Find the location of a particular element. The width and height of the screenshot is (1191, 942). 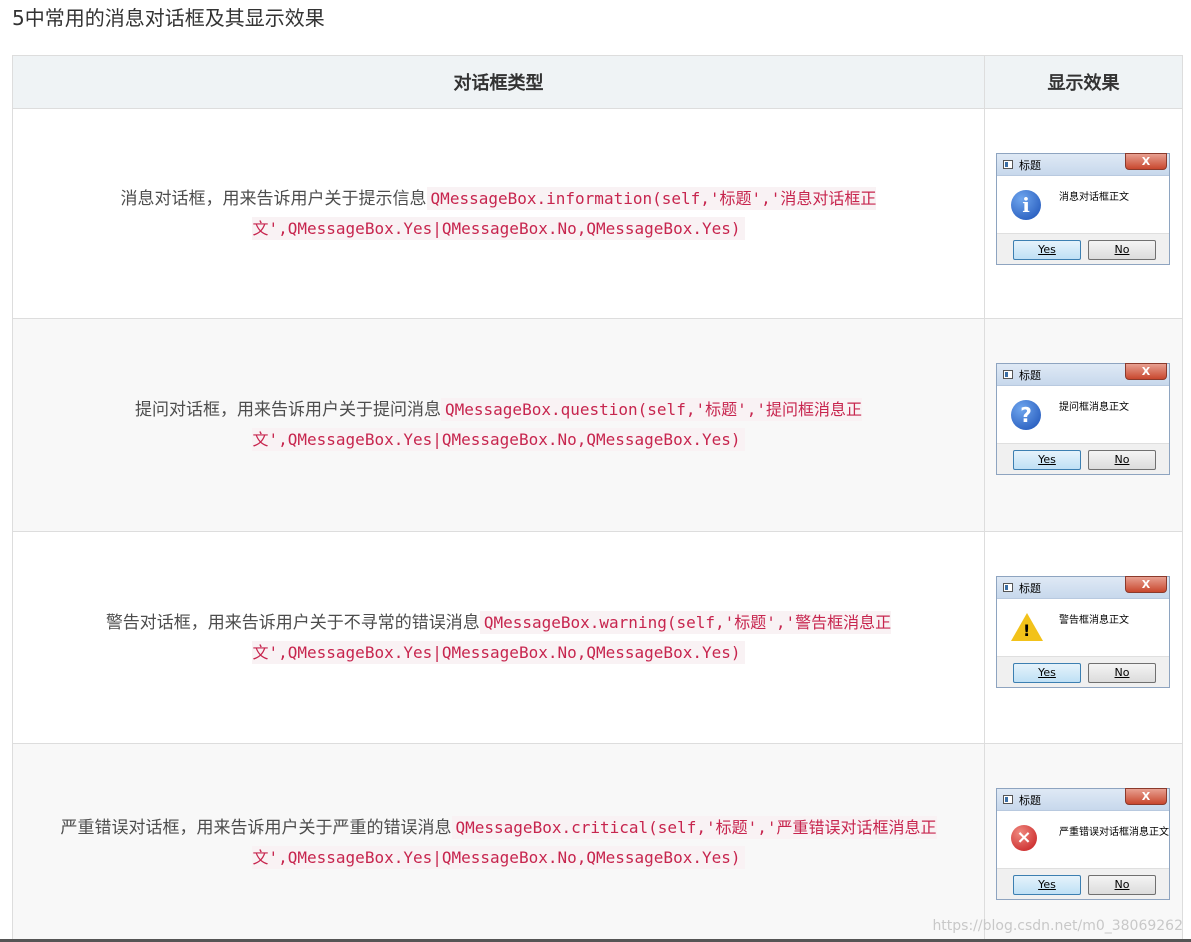

message-box-preview: 标题 X ? 提问框消息正文 Yes No is located at coordinates (1083, 419).